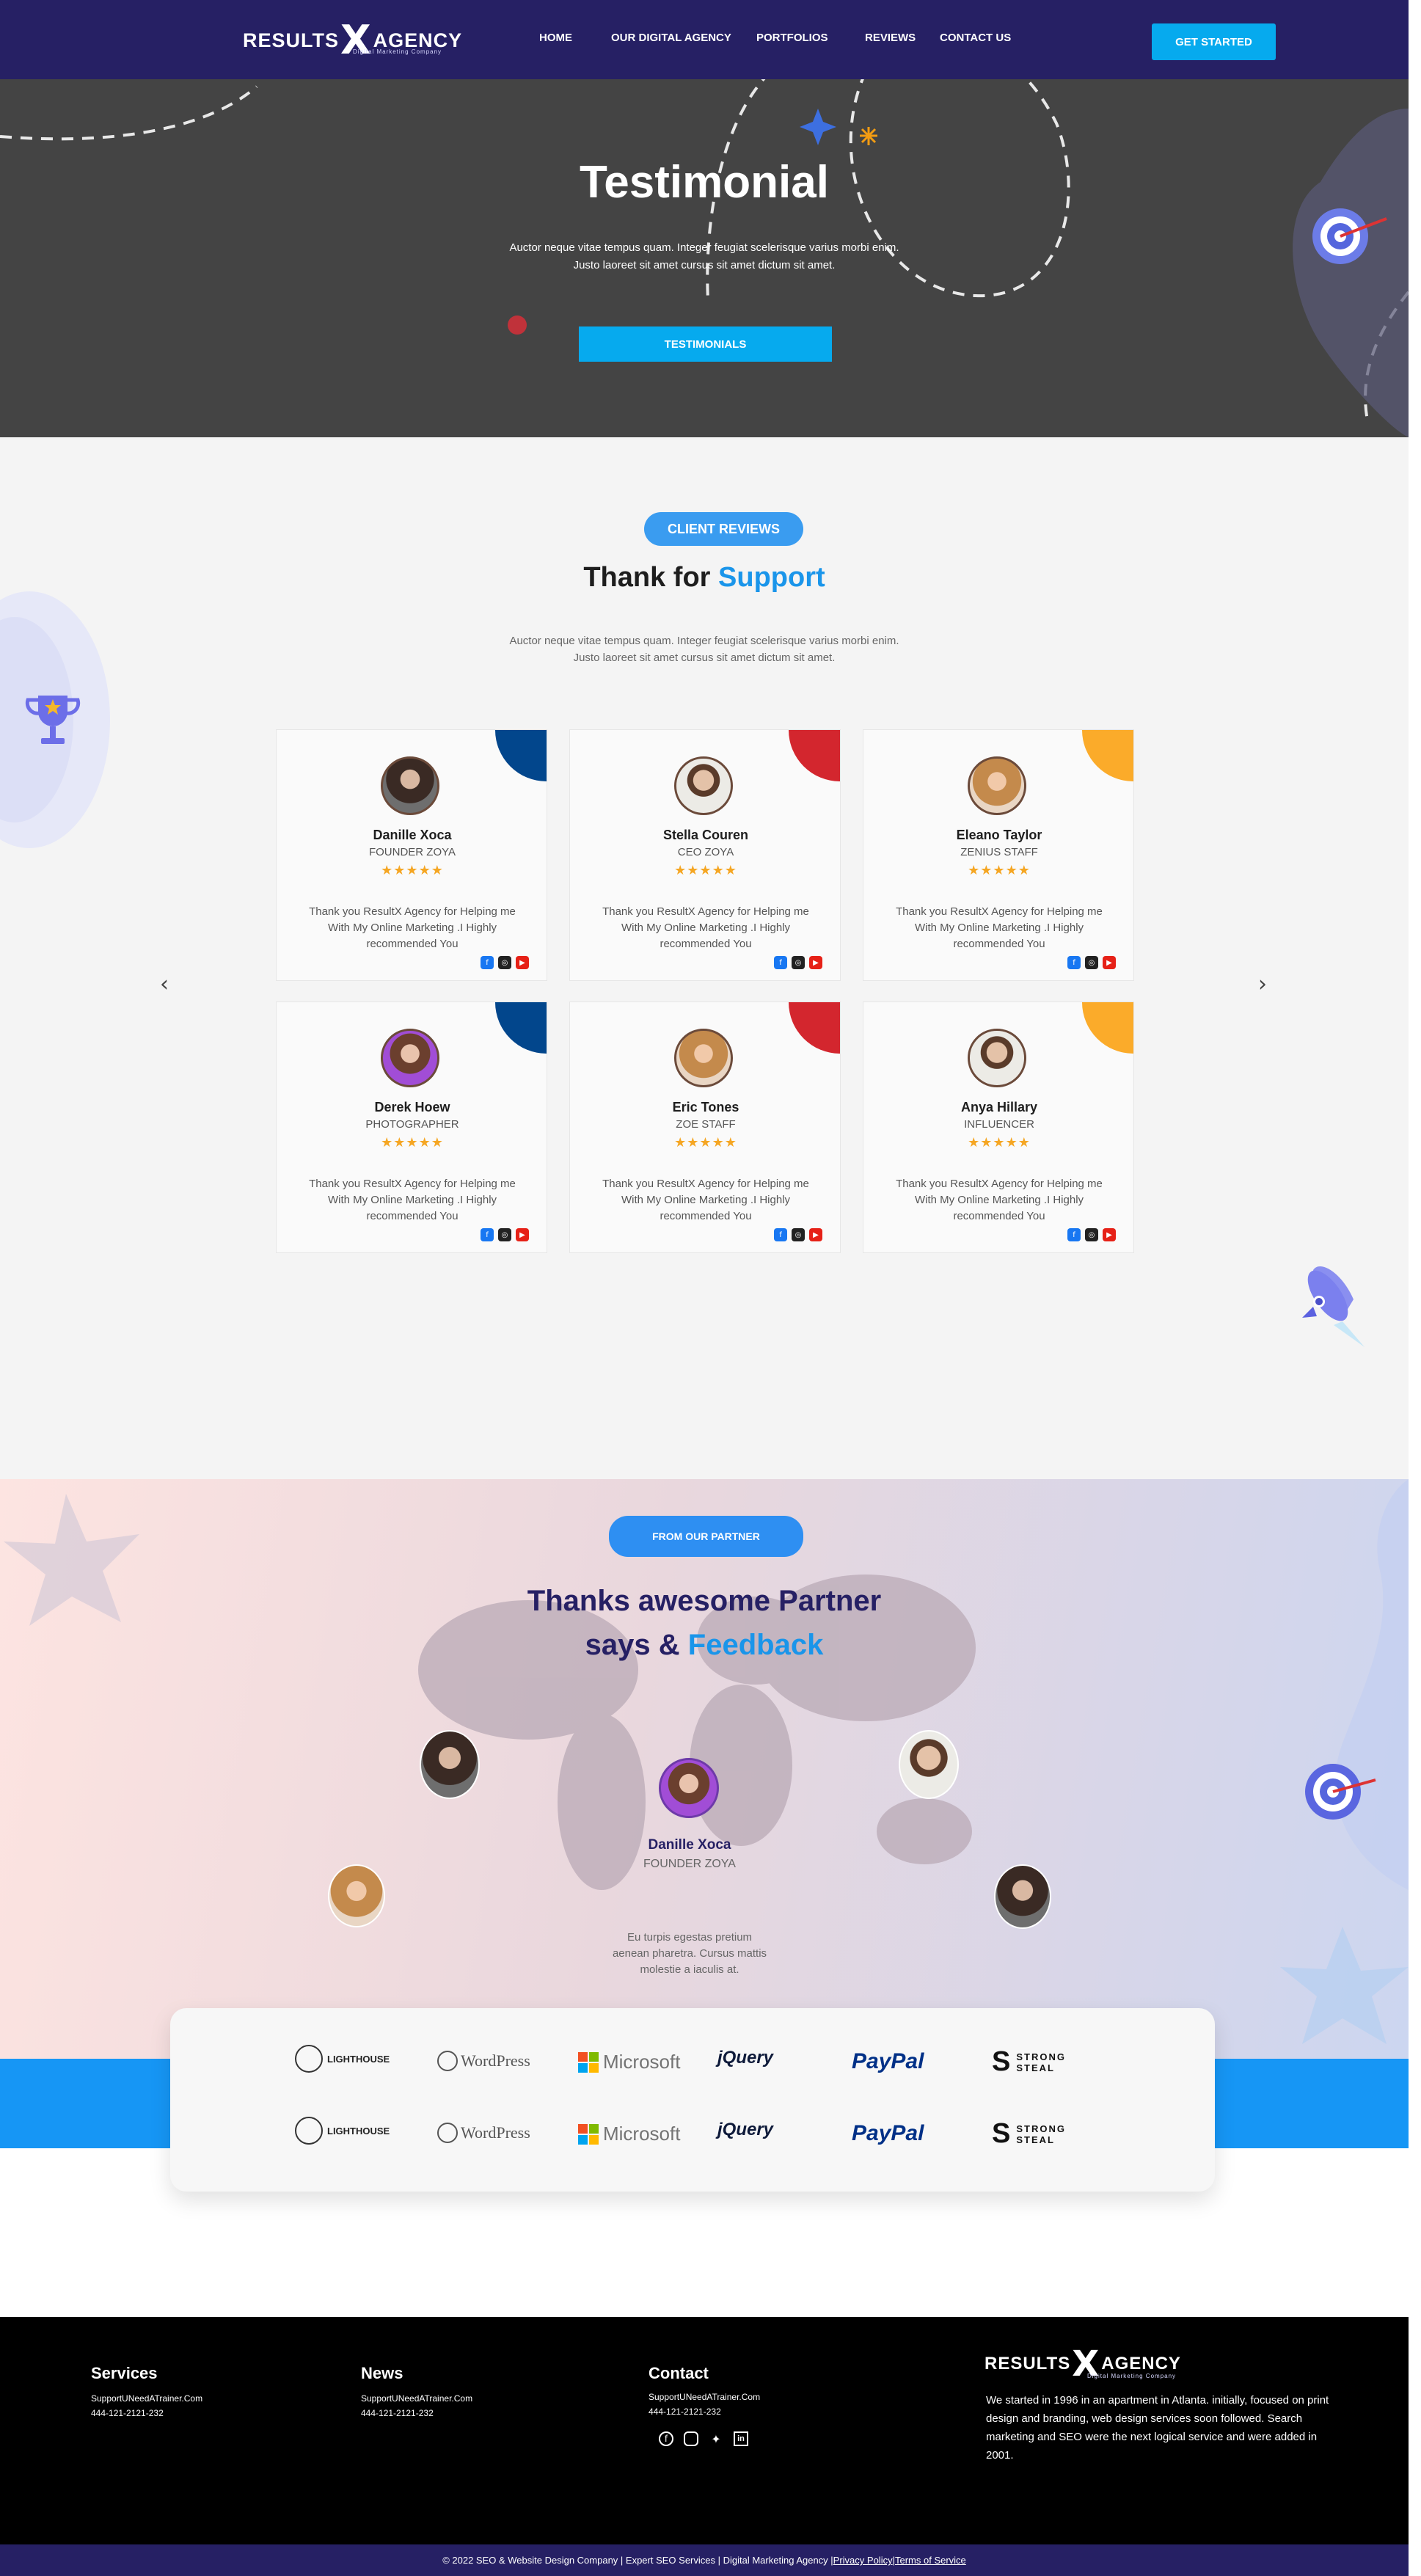  Describe the element at coordinates (999, 852) in the screenshot. I see `reviewer-role: ZENIUS STAFF` at that location.